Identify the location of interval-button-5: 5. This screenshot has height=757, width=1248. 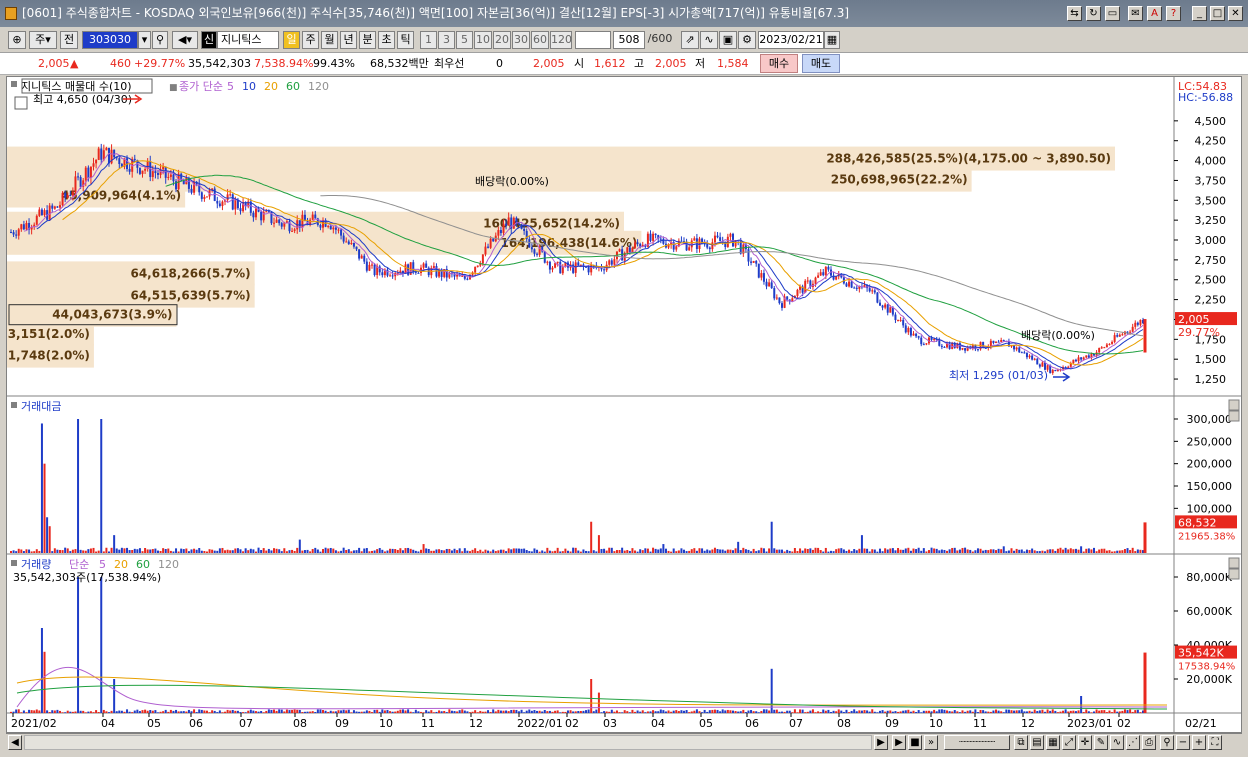
(464, 40).